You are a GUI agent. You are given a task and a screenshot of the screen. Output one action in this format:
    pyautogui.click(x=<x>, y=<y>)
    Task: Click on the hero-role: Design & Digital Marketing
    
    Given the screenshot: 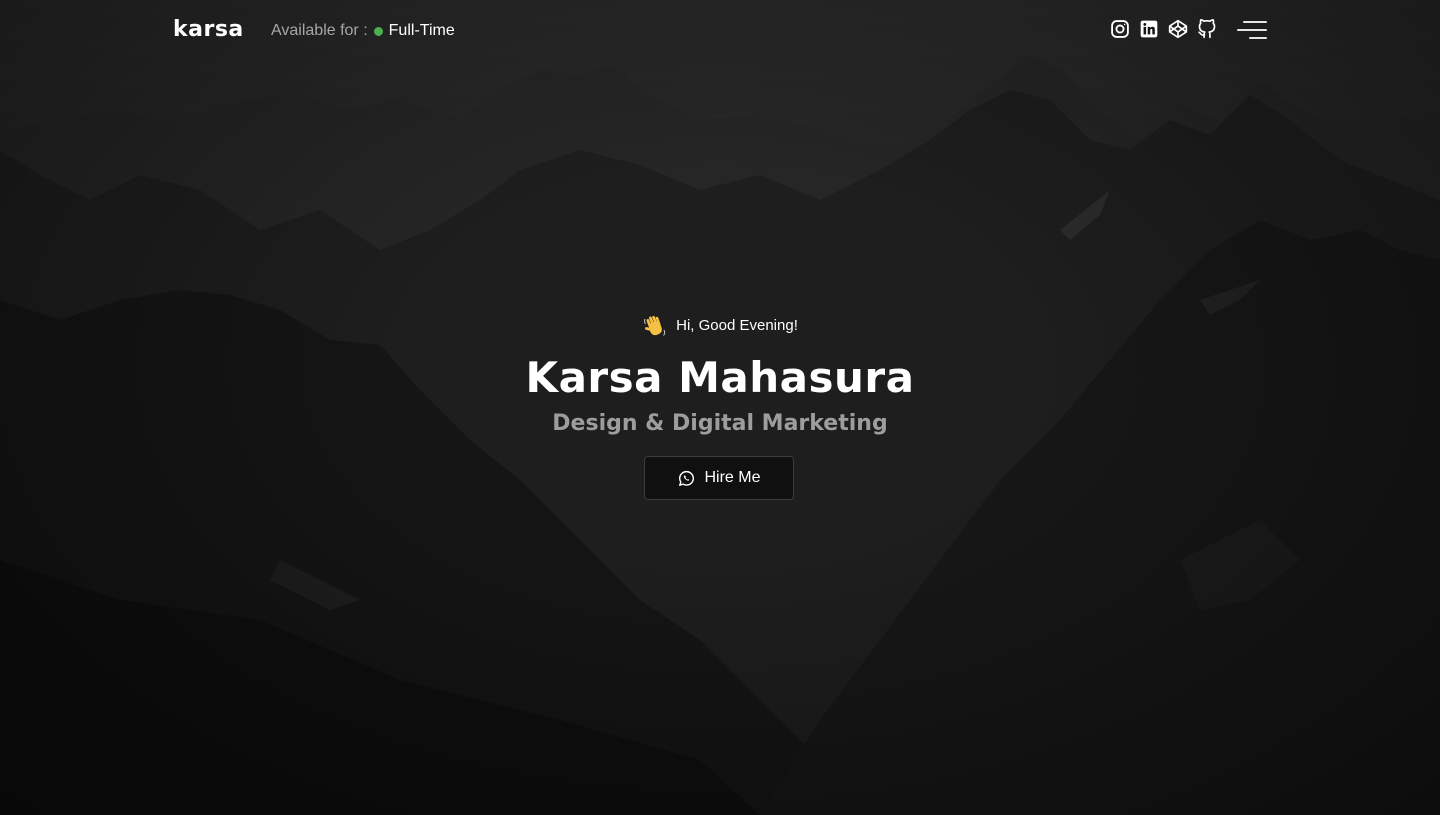 What is the action you would take?
    pyautogui.click(x=720, y=423)
    